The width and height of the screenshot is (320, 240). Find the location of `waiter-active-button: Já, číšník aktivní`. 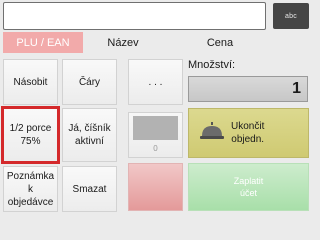

waiter-active-button: Já, číšník aktivní is located at coordinates (89, 135).